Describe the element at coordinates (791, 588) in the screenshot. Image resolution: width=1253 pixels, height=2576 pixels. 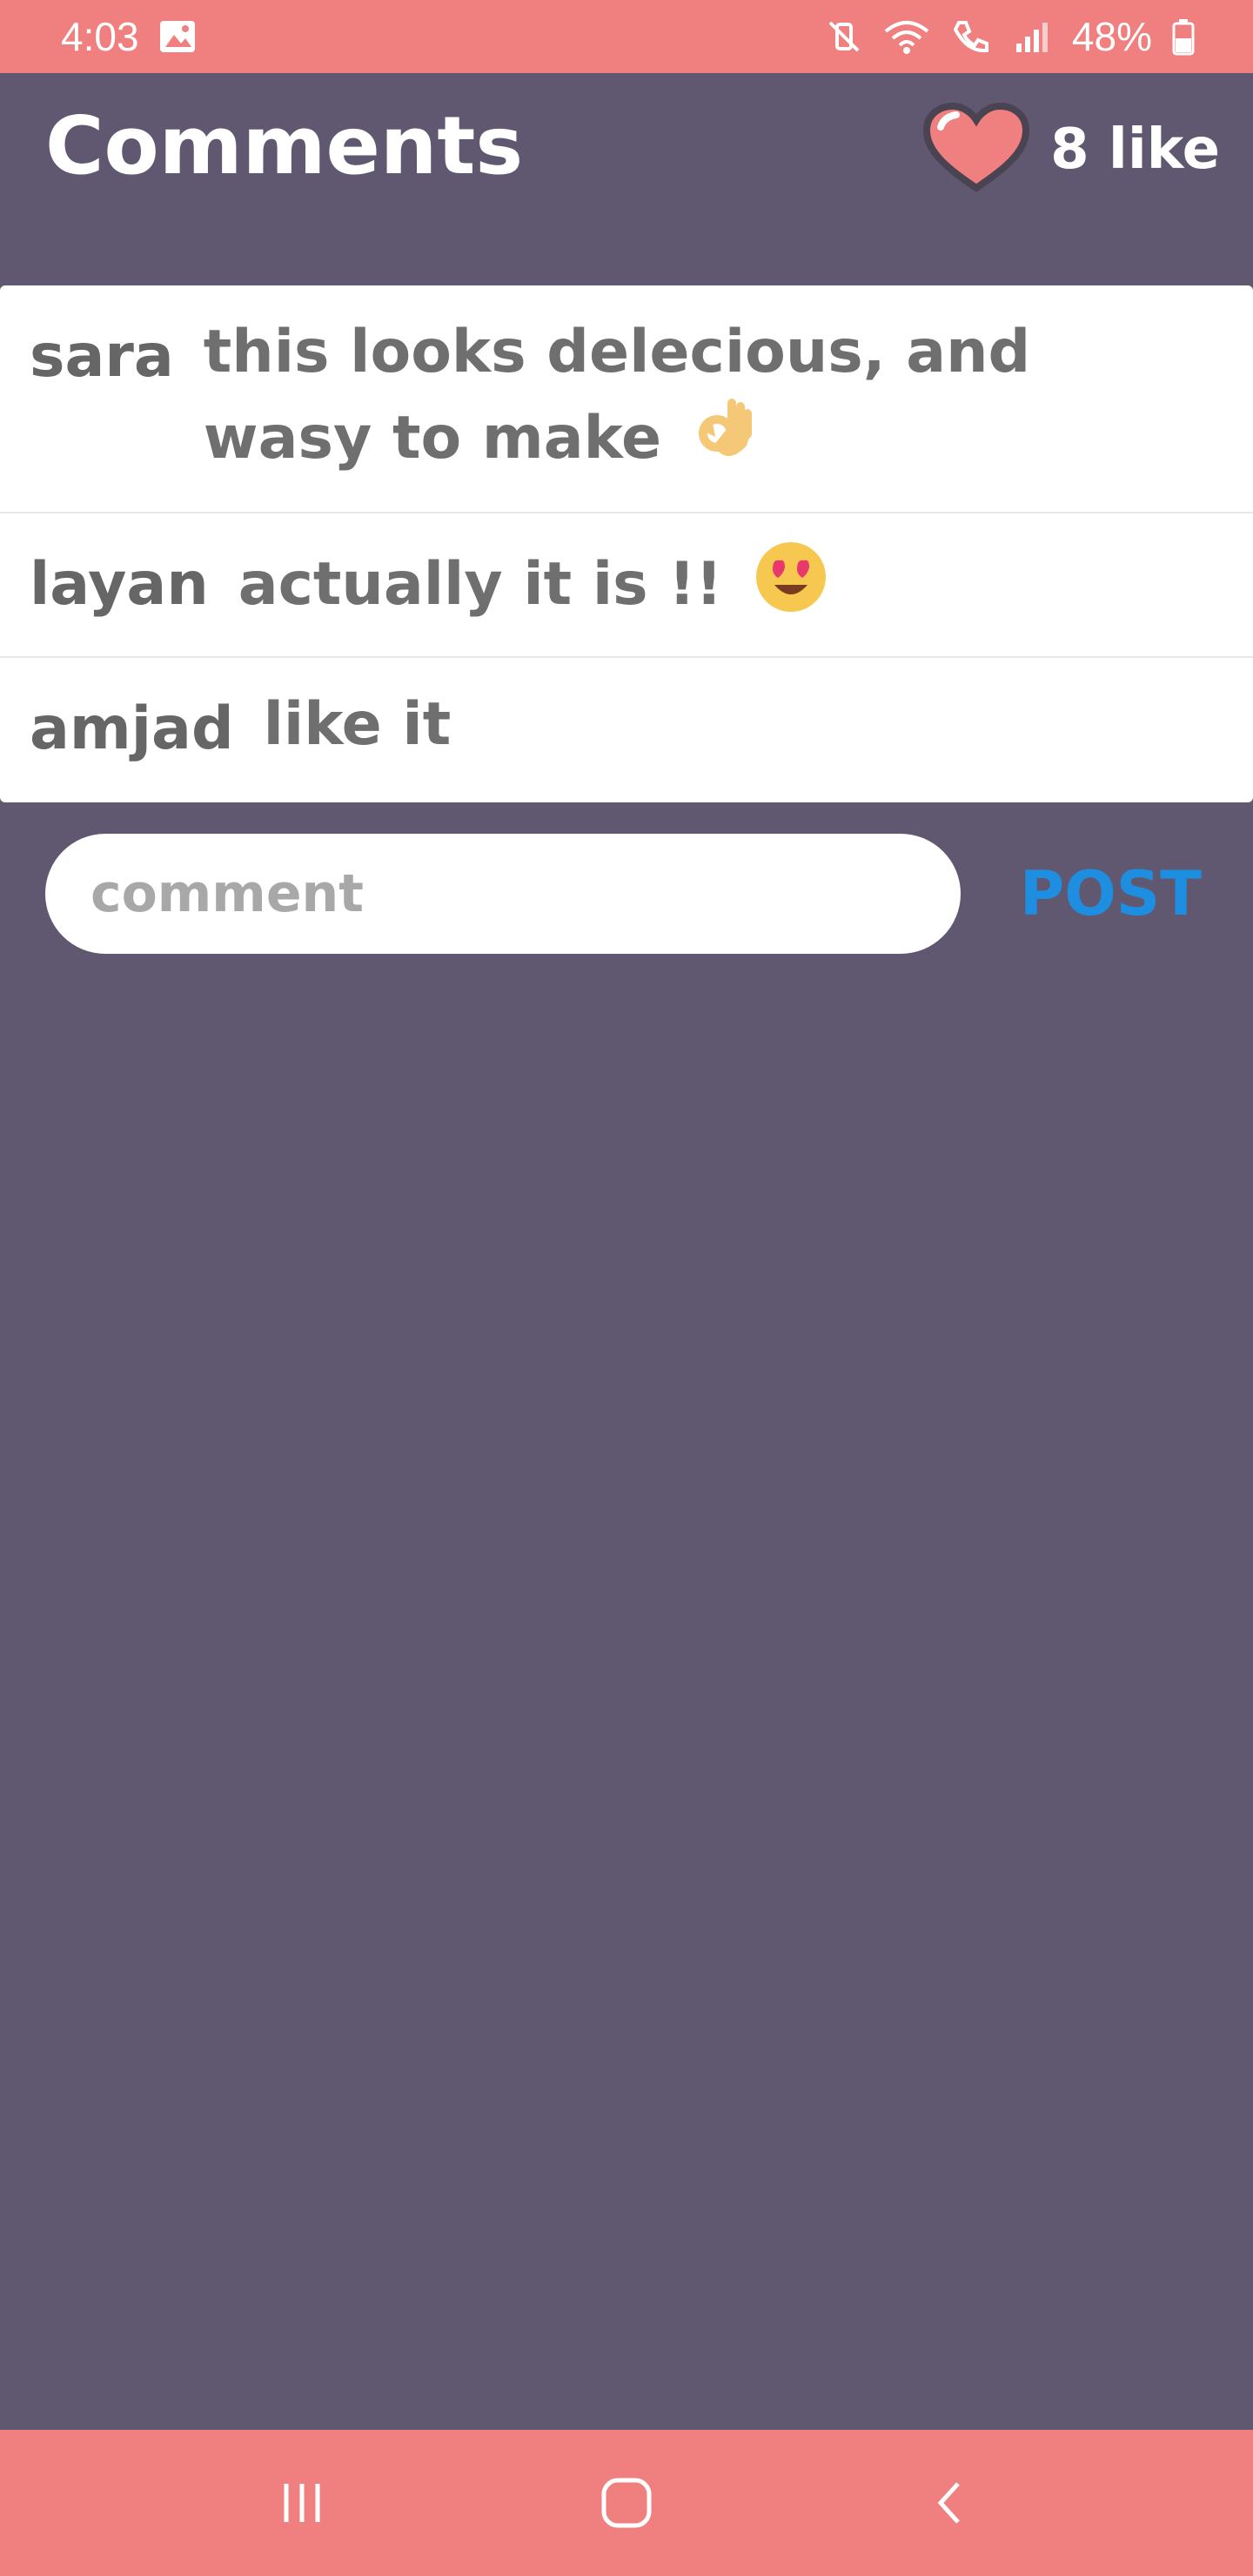
I see `heart-eyes-icon` at that location.